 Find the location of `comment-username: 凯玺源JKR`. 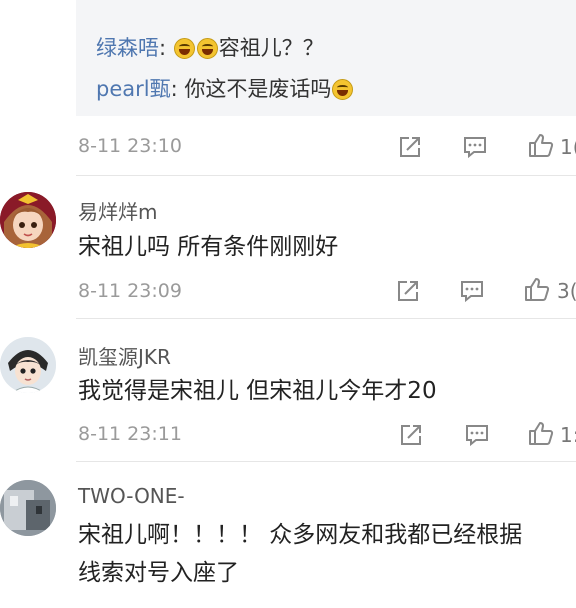

comment-username: 凯玺源JKR is located at coordinates (124, 355).